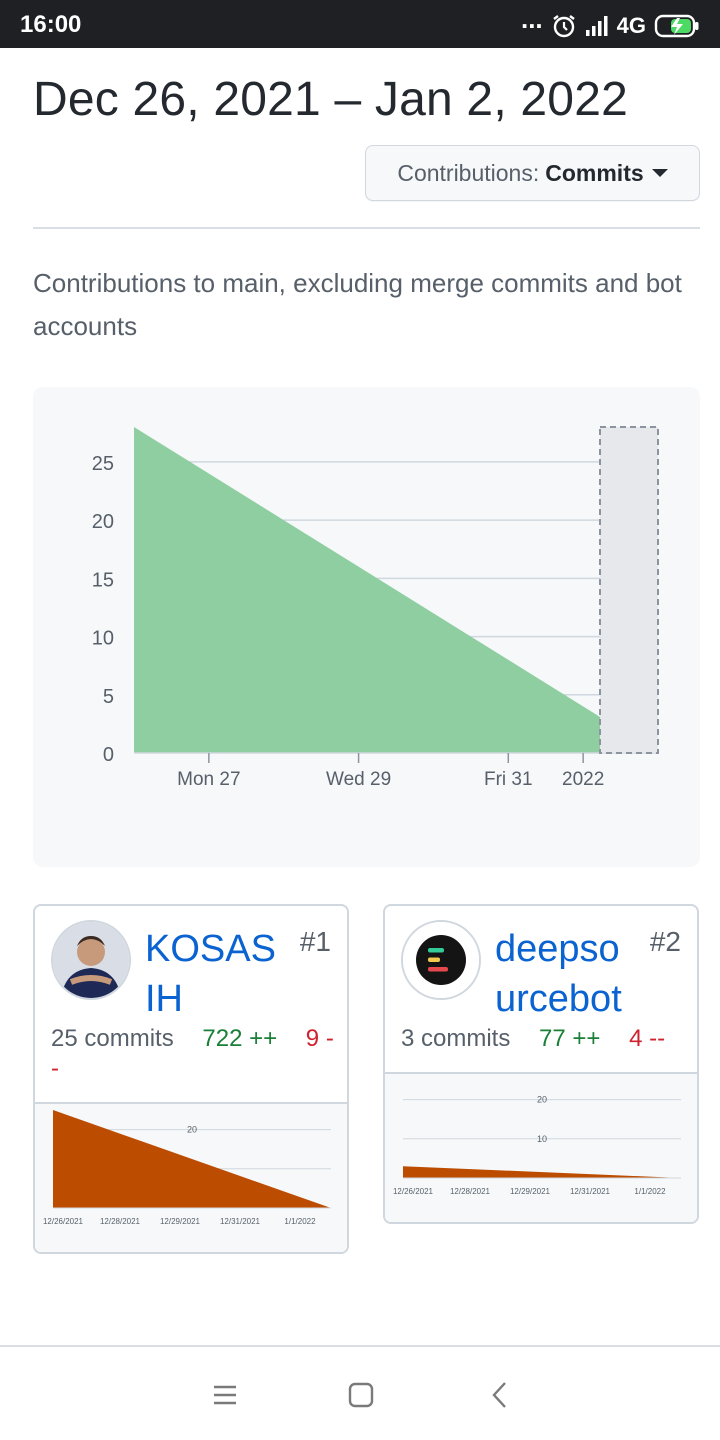 Image resolution: width=720 pixels, height=1440 pixels. What do you see at coordinates (196, 1054) in the screenshot?
I see `contributor-stats: 25 commits 722 ++ 9 --` at bounding box center [196, 1054].